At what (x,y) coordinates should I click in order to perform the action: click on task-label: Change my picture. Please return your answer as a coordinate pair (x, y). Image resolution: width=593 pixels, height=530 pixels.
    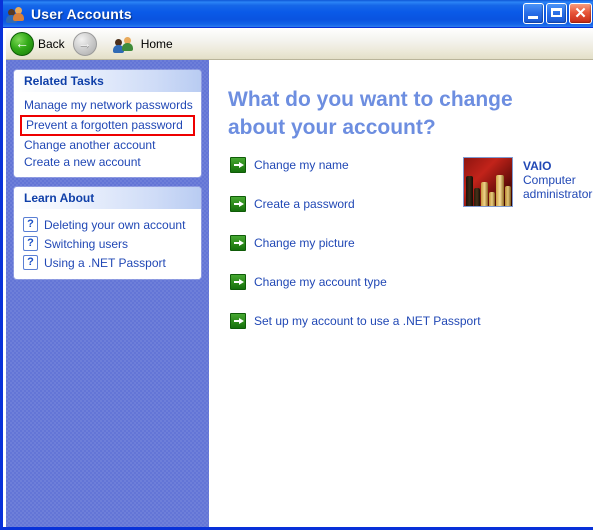
    Looking at the image, I should click on (304, 243).